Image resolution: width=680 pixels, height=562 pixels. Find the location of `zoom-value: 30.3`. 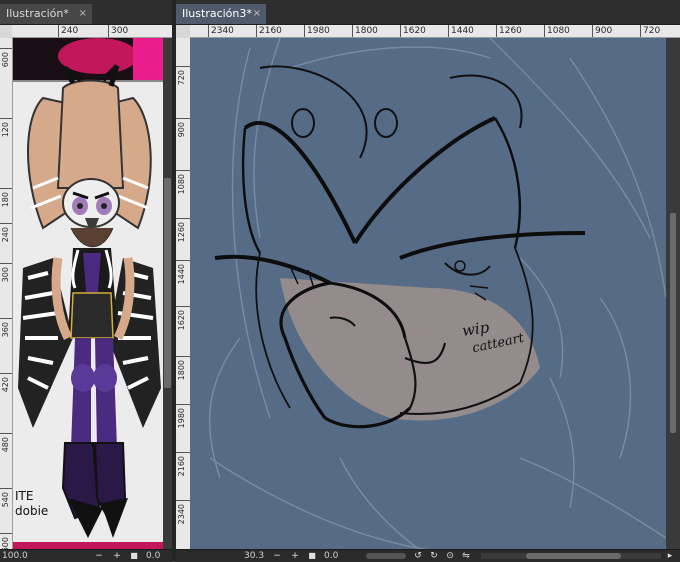

zoom-value: 30.3 is located at coordinates (254, 556).